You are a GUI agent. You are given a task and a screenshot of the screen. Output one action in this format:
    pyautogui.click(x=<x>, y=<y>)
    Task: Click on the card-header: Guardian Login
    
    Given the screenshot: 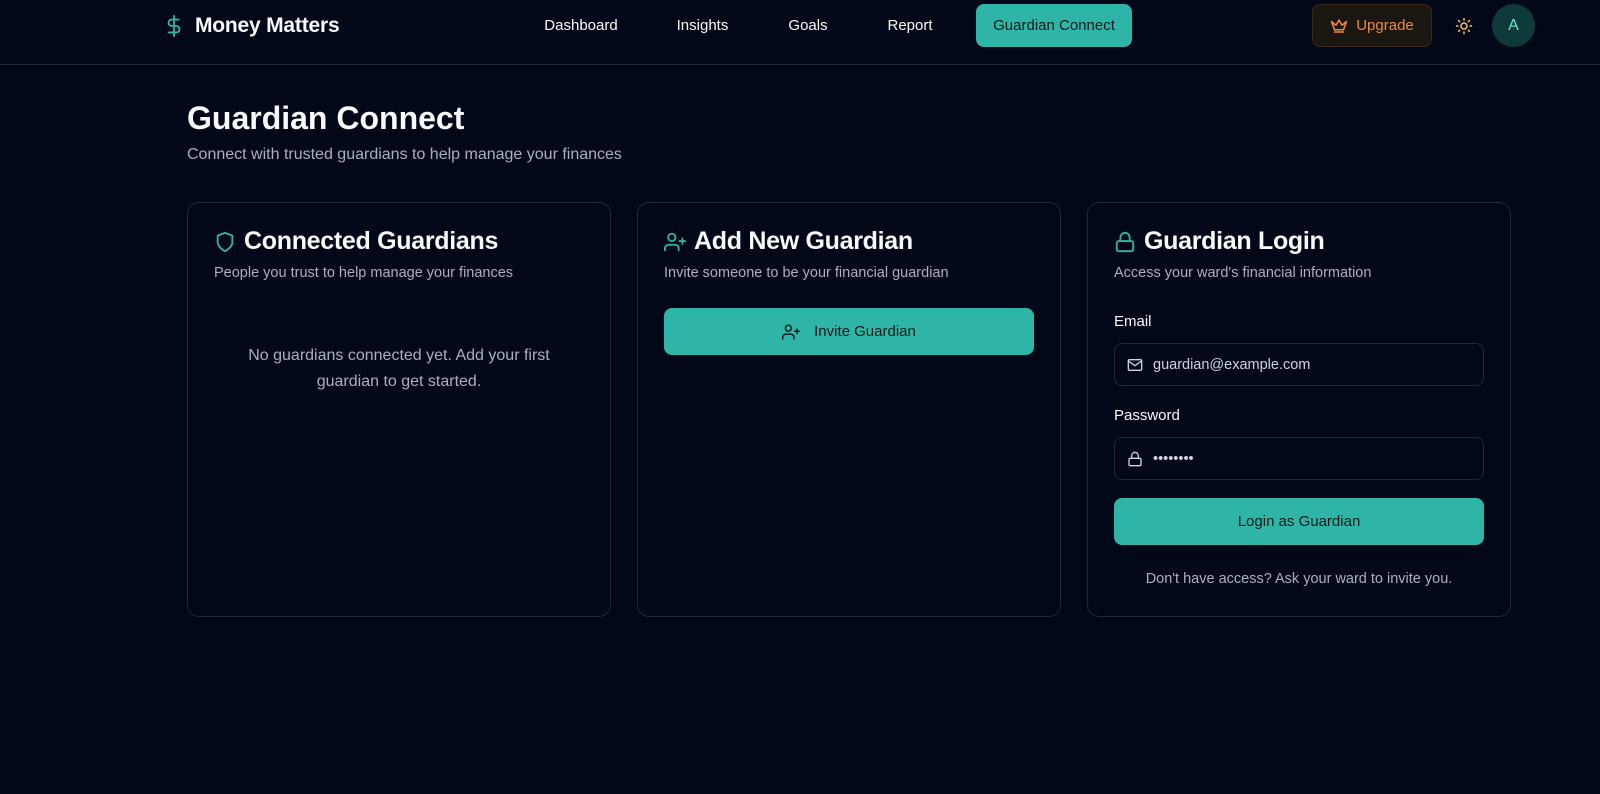 What is the action you would take?
    pyautogui.click(x=1219, y=241)
    